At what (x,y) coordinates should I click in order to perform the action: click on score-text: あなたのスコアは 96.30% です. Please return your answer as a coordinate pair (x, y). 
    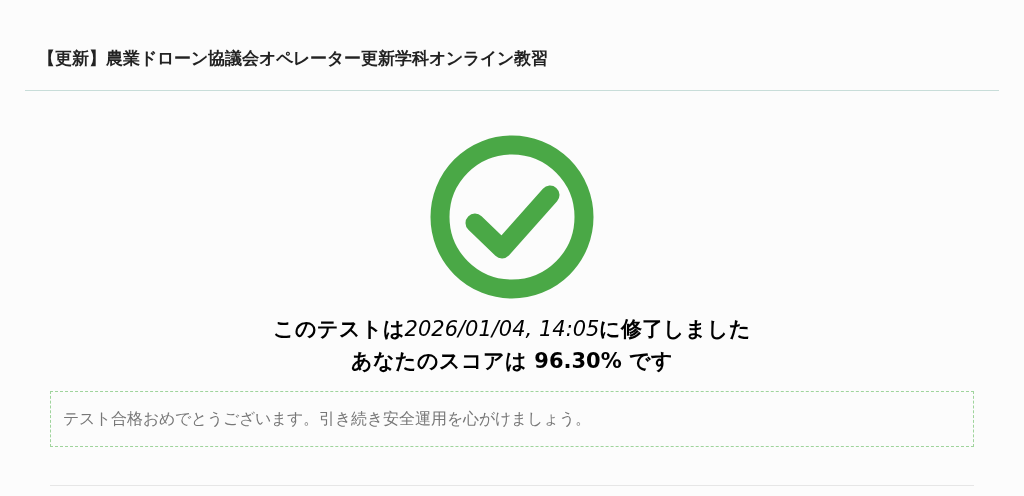
    Looking at the image, I should click on (512, 361).